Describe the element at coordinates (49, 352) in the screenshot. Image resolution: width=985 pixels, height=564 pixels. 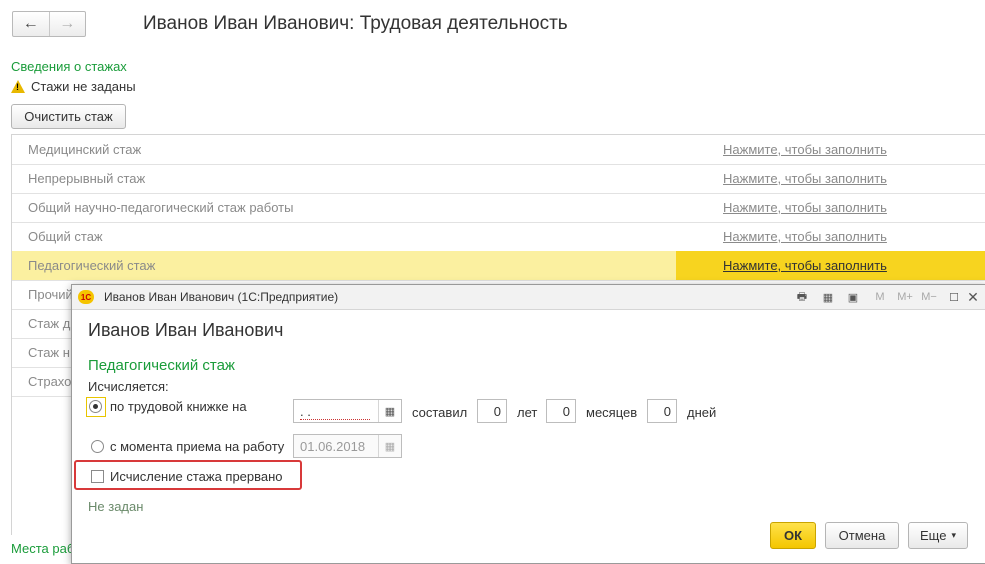
I see `row-label: Стаж н` at that location.